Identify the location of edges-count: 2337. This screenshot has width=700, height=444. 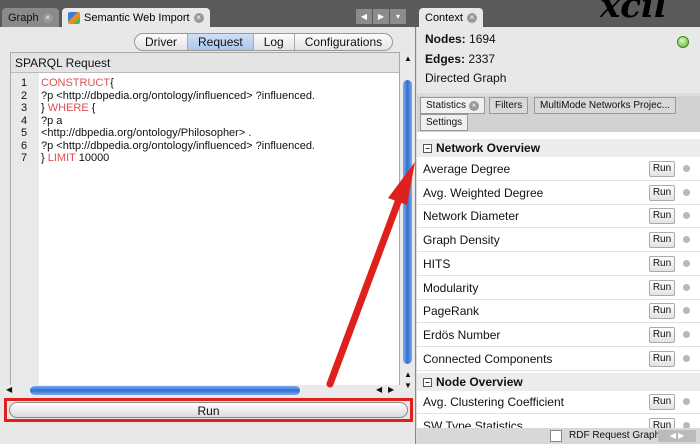
(482, 59).